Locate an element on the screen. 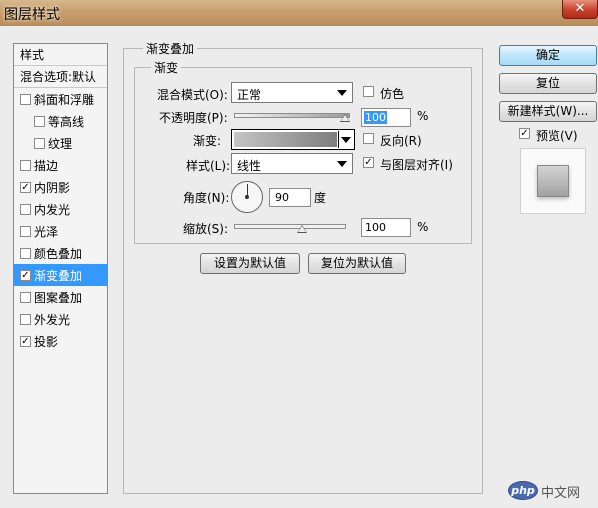 The height and width of the screenshot is (508, 598). watermark: php 中文网 is located at coordinates (553, 491).